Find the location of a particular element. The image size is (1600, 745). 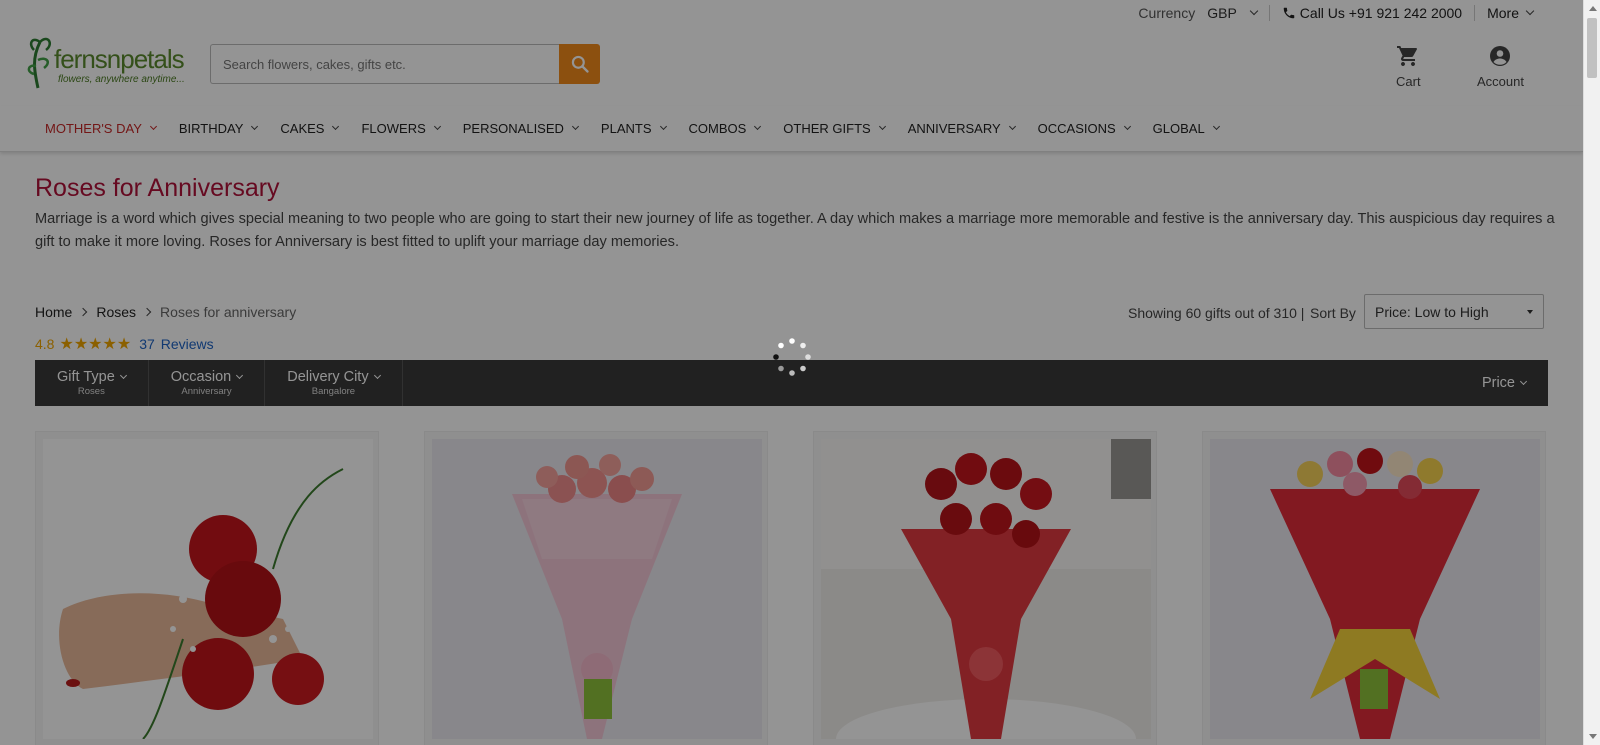

page-scrollbar is located at coordinates (1591, 372).